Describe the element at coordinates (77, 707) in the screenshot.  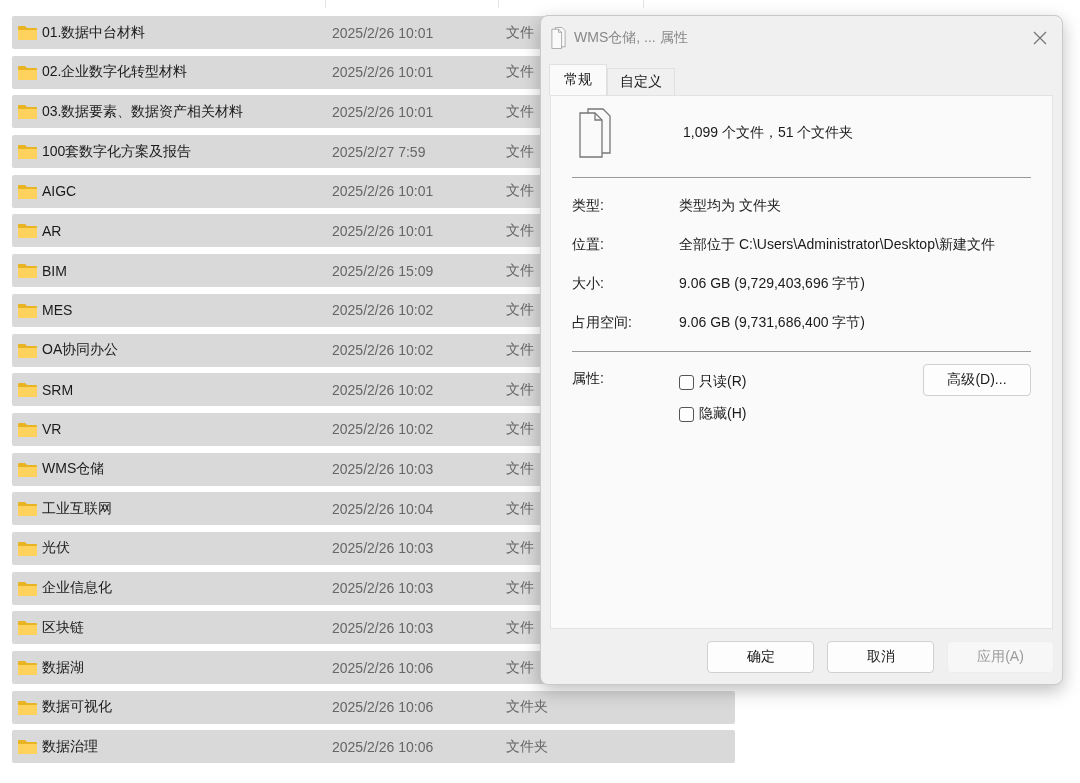
I see `folder-name: 数据可视化` at that location.